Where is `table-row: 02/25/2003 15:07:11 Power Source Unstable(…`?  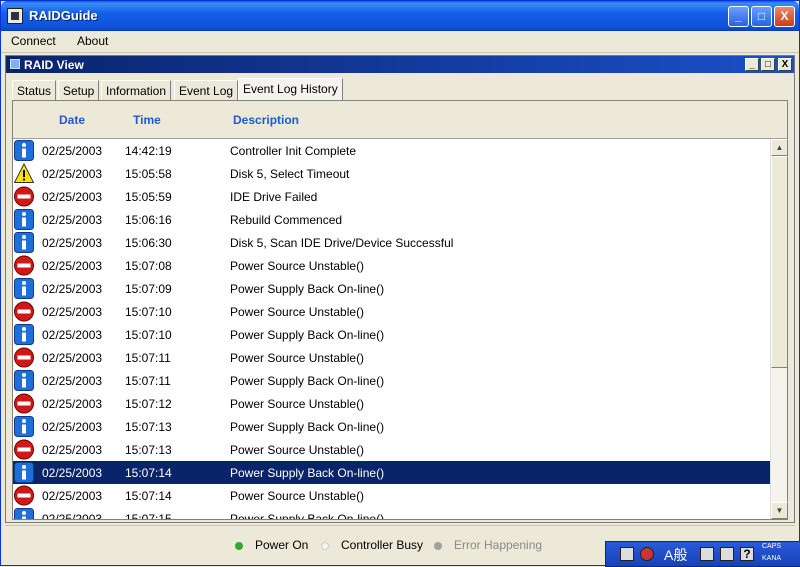
table-row: 02/25/2003 15:07:11 Power Source Unstable(… is located at coordinates (391, 357).